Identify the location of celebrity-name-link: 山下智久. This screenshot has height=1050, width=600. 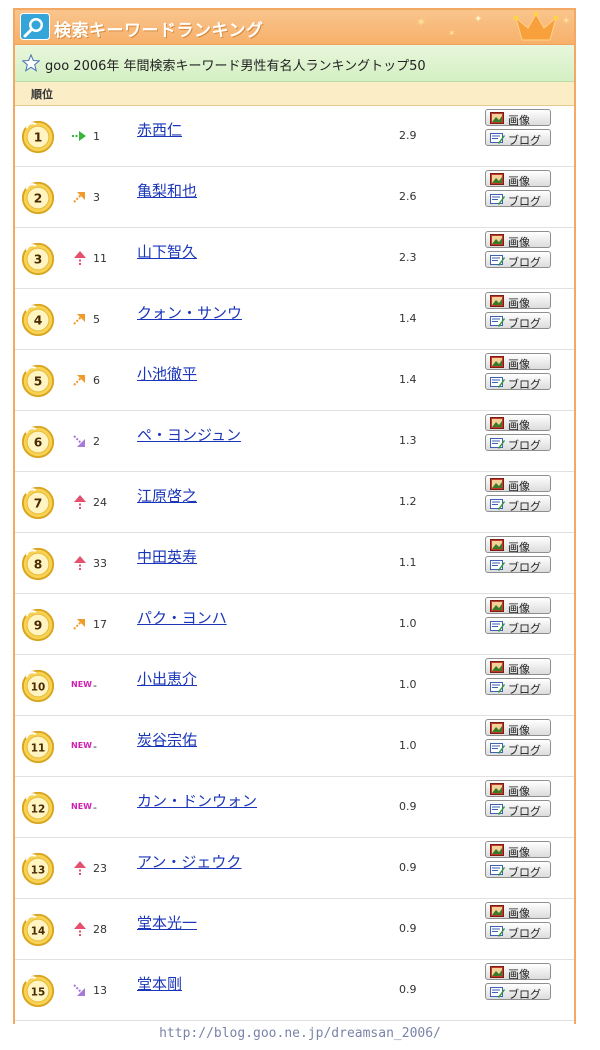
(167, 251).